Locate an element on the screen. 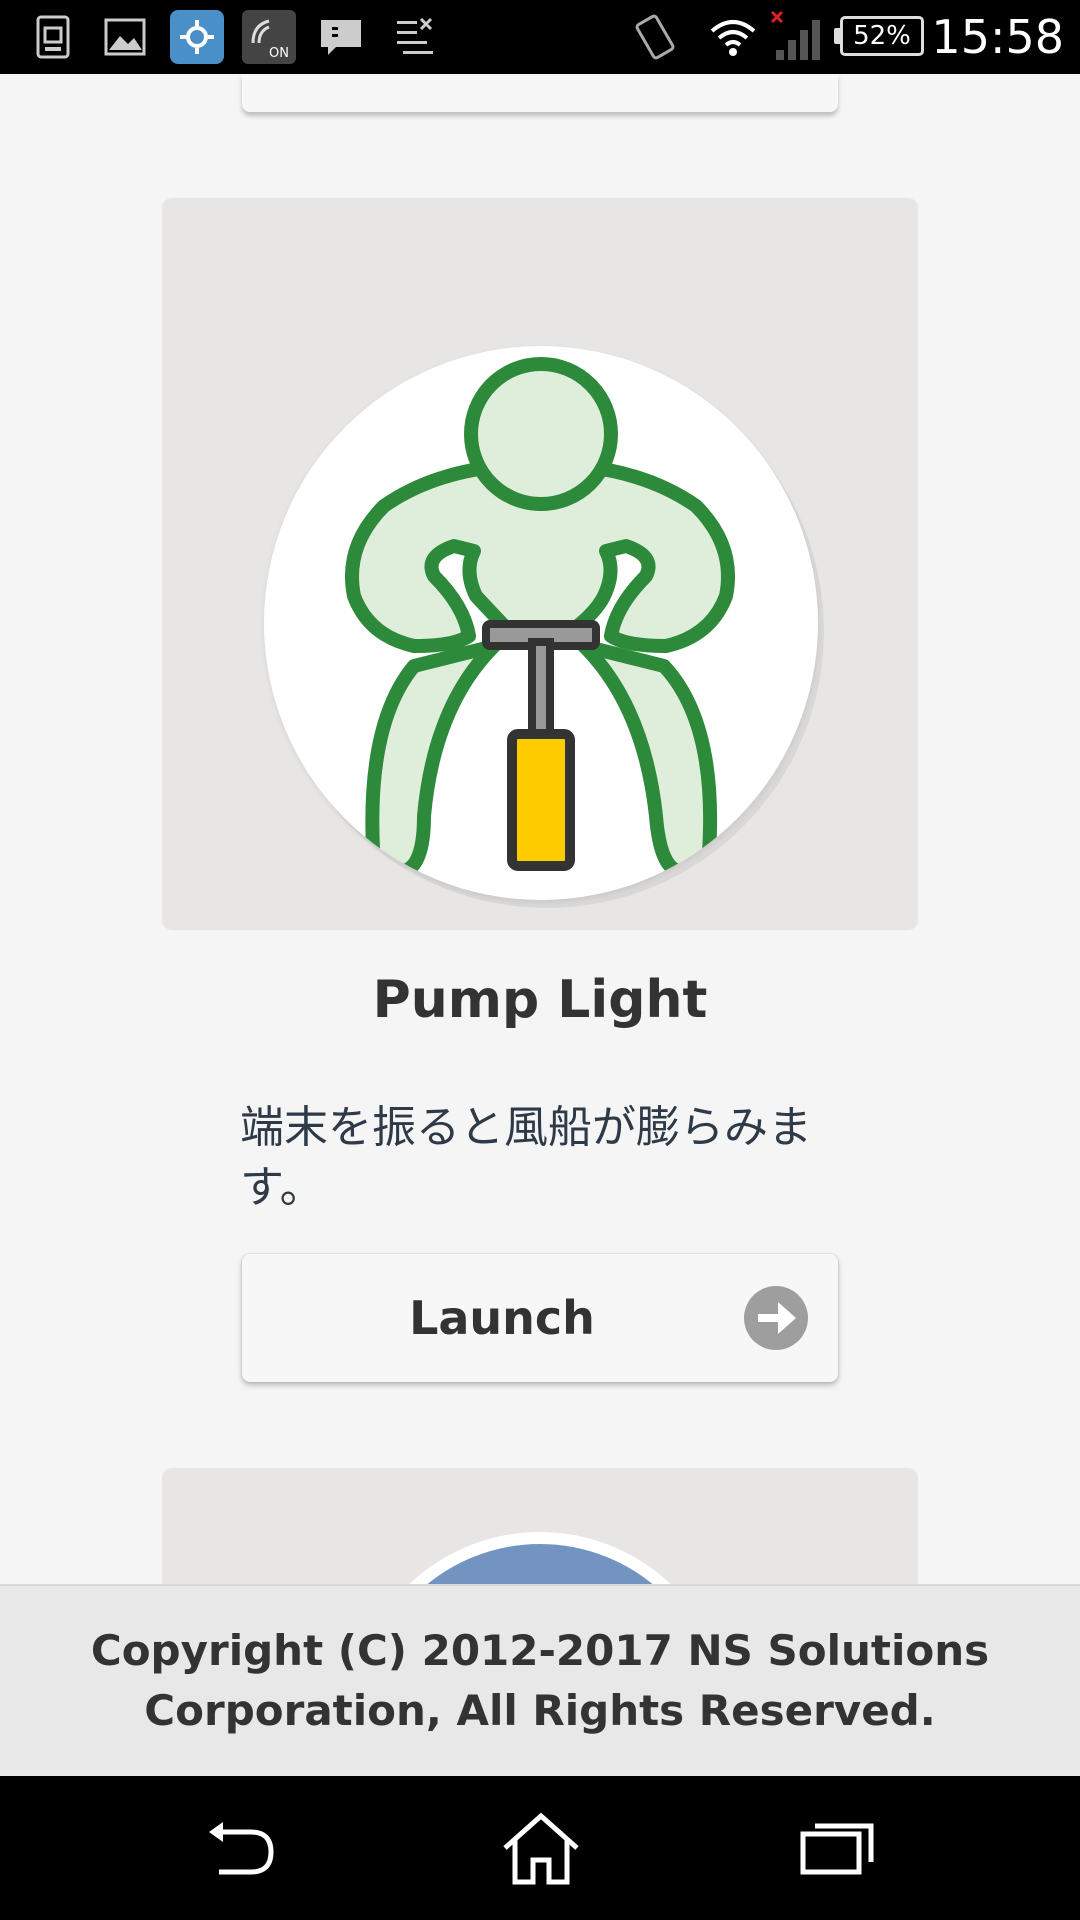 The width and height of the screenshot is (1080, 1920). recents-icon is located at coordinates (839, 1848).